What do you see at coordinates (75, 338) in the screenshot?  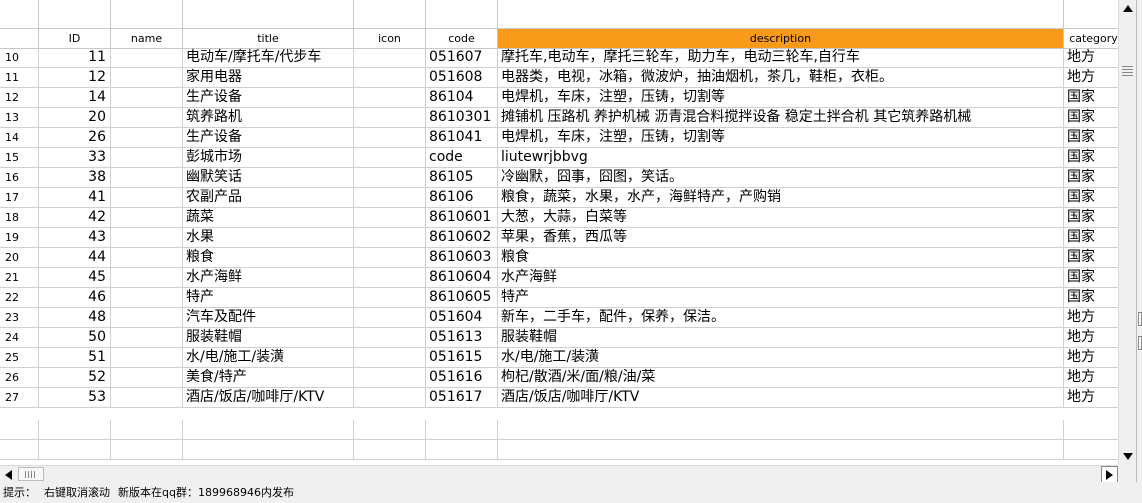 I see `cell-id: 50` at bounding box center [75, 338].